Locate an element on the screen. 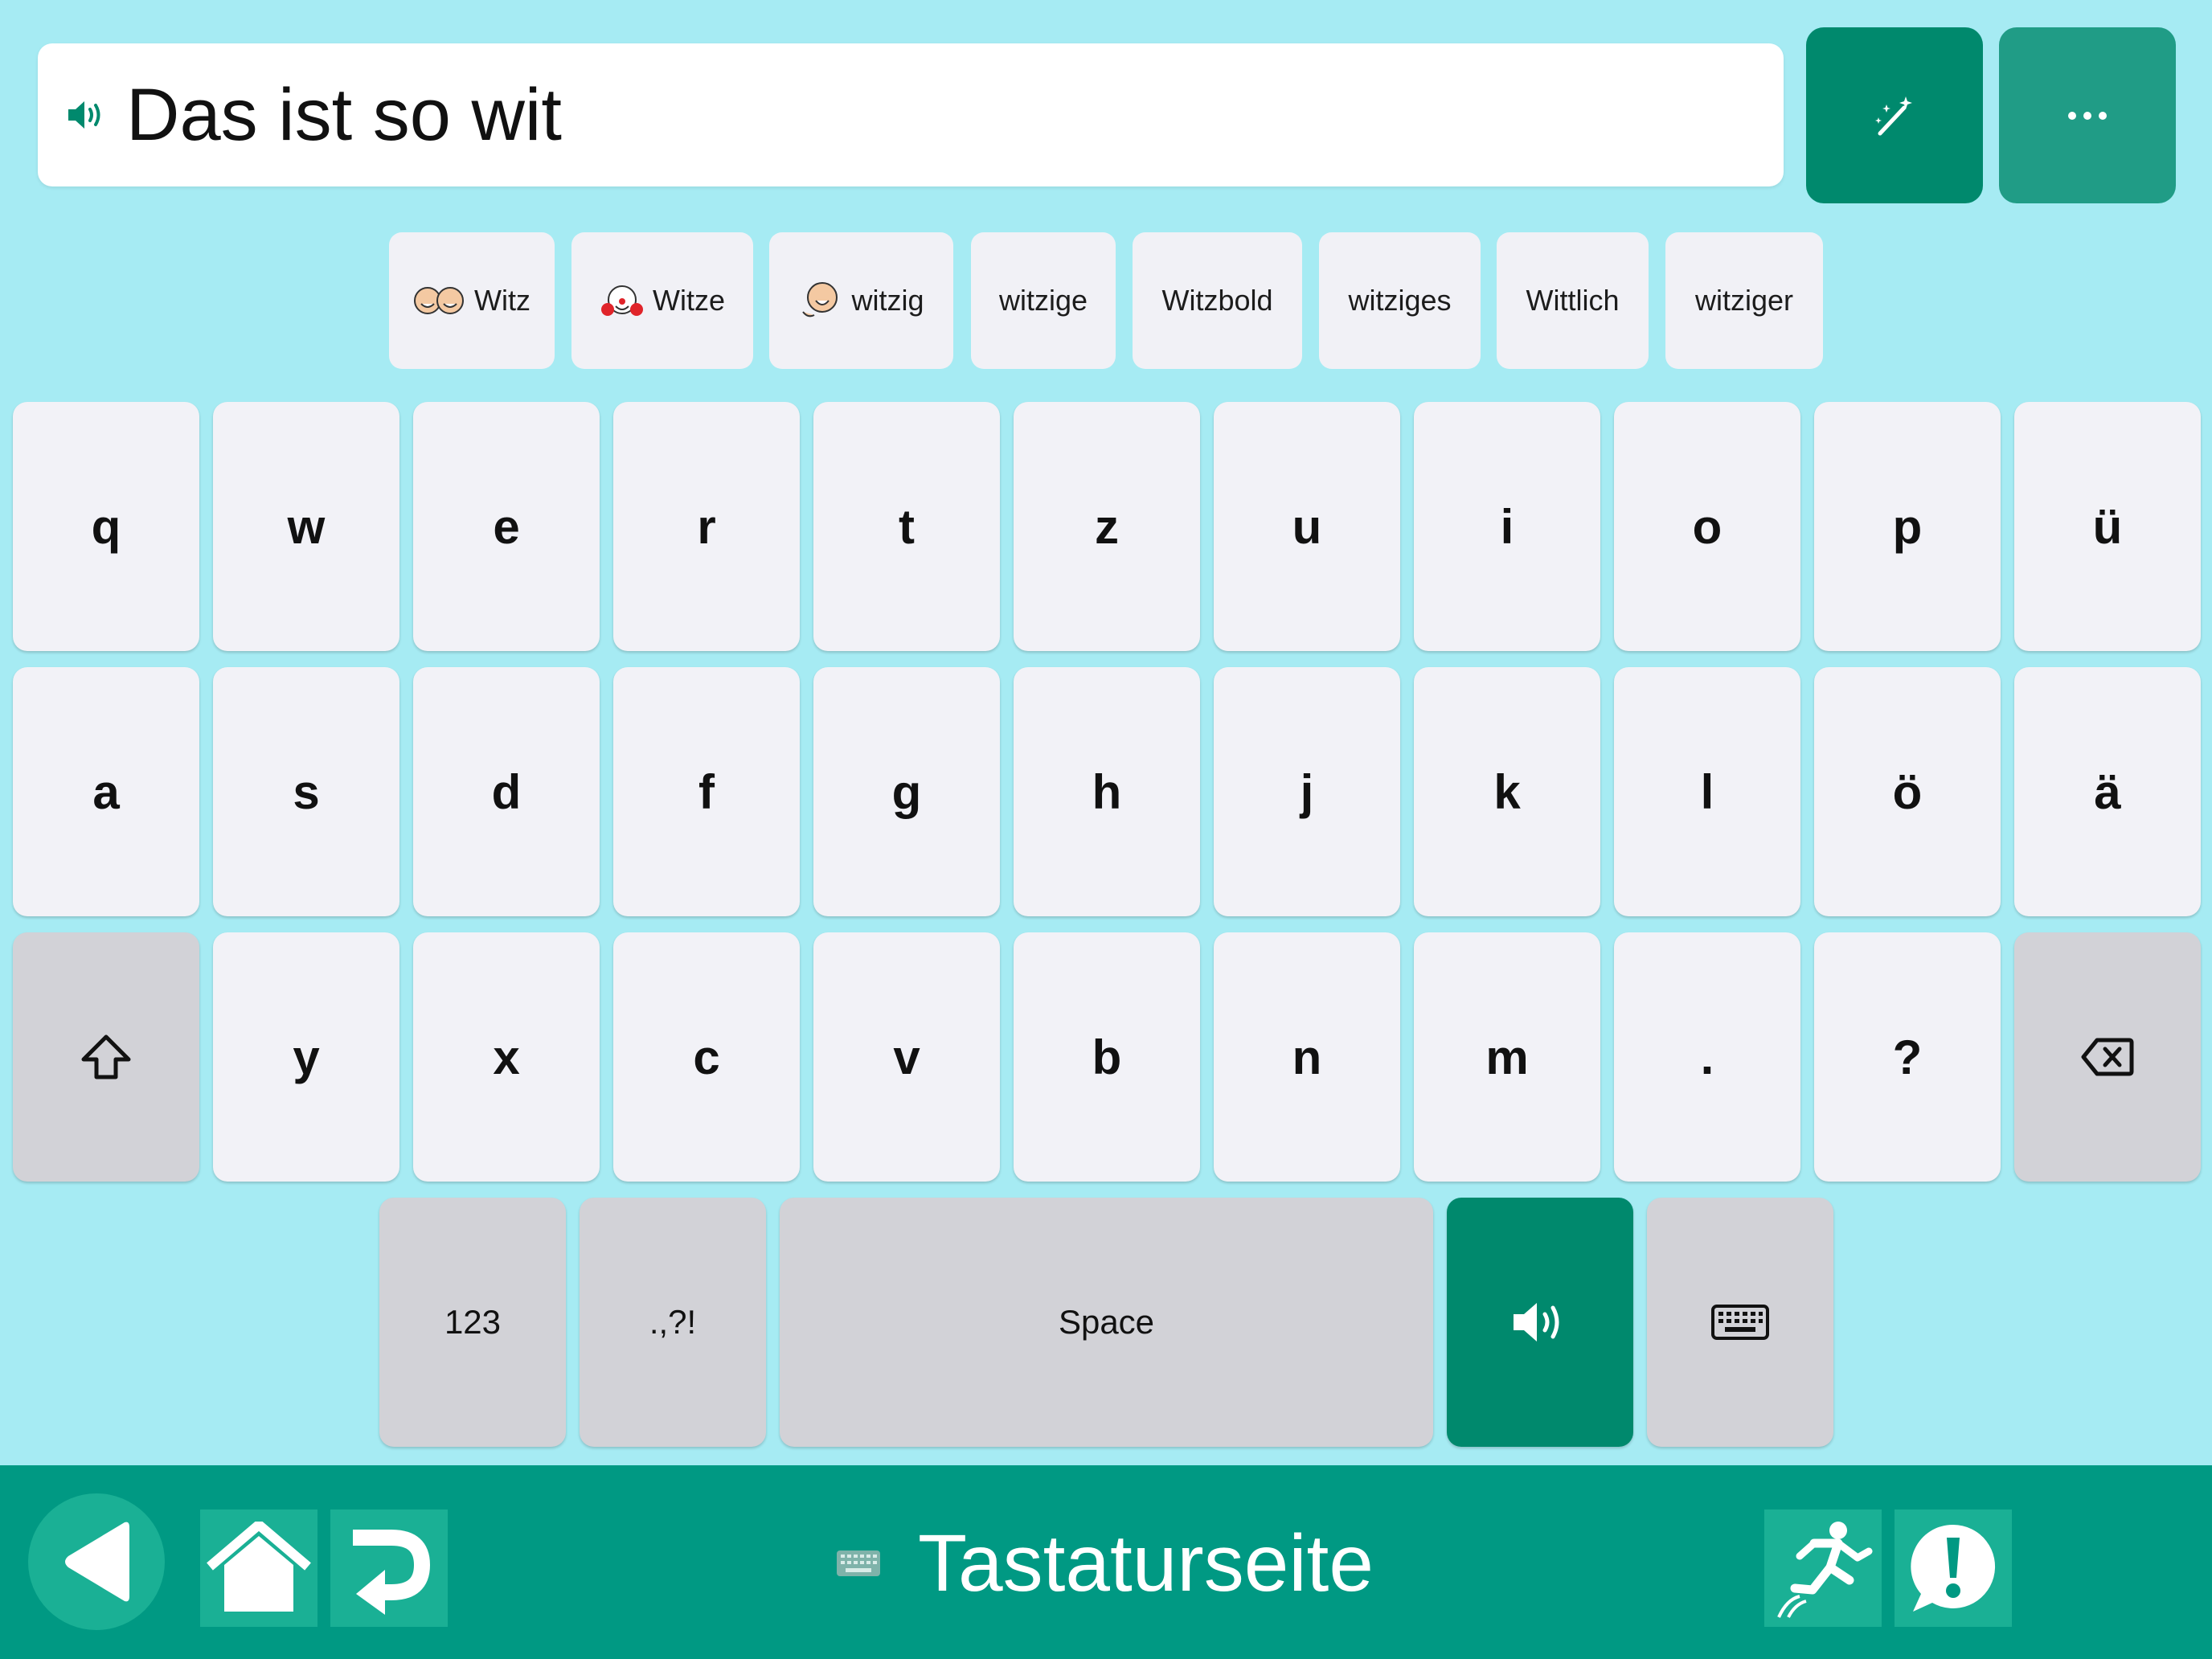  magic-wand-button is located at coordinates (1894, 115).